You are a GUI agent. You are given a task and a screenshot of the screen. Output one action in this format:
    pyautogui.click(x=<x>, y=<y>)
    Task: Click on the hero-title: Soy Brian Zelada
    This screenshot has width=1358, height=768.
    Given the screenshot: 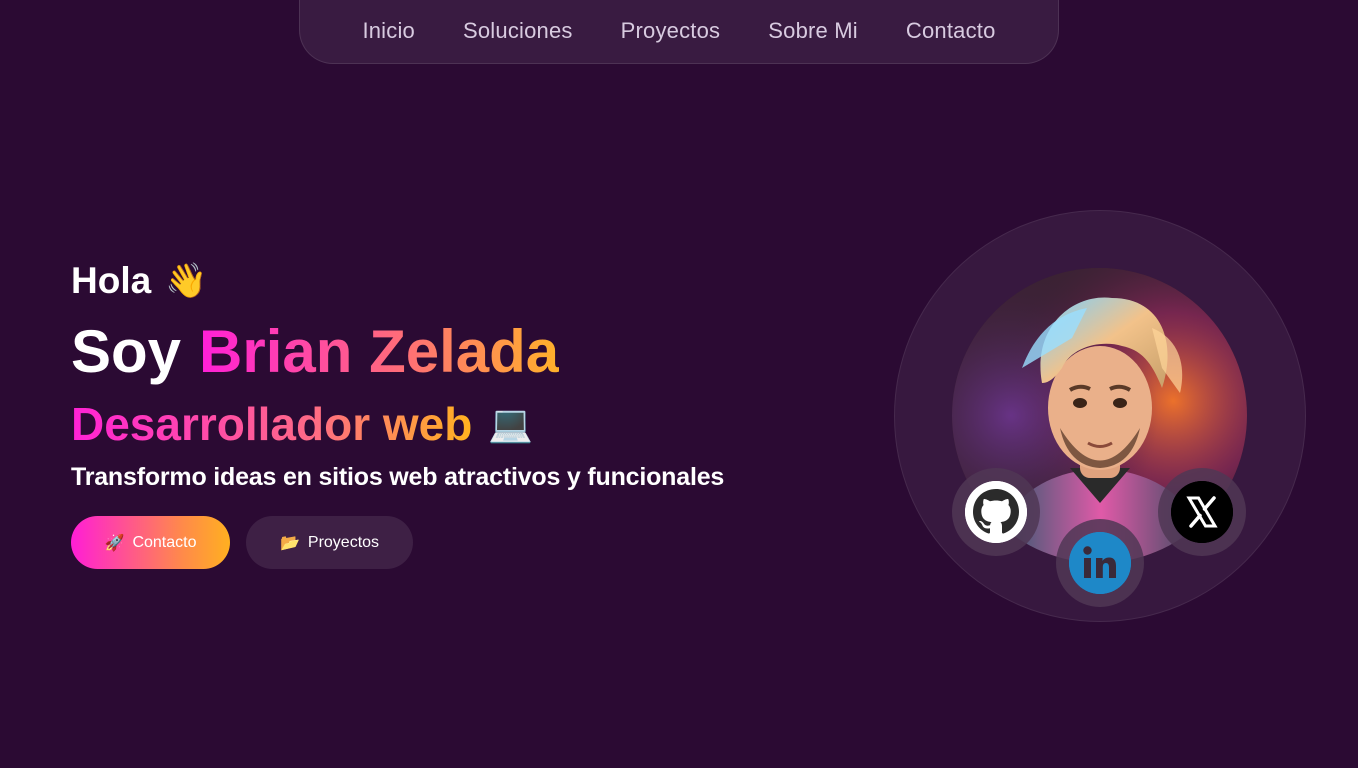 What is the action you would take?
    pyautogui.click(x=397, y=351)
    